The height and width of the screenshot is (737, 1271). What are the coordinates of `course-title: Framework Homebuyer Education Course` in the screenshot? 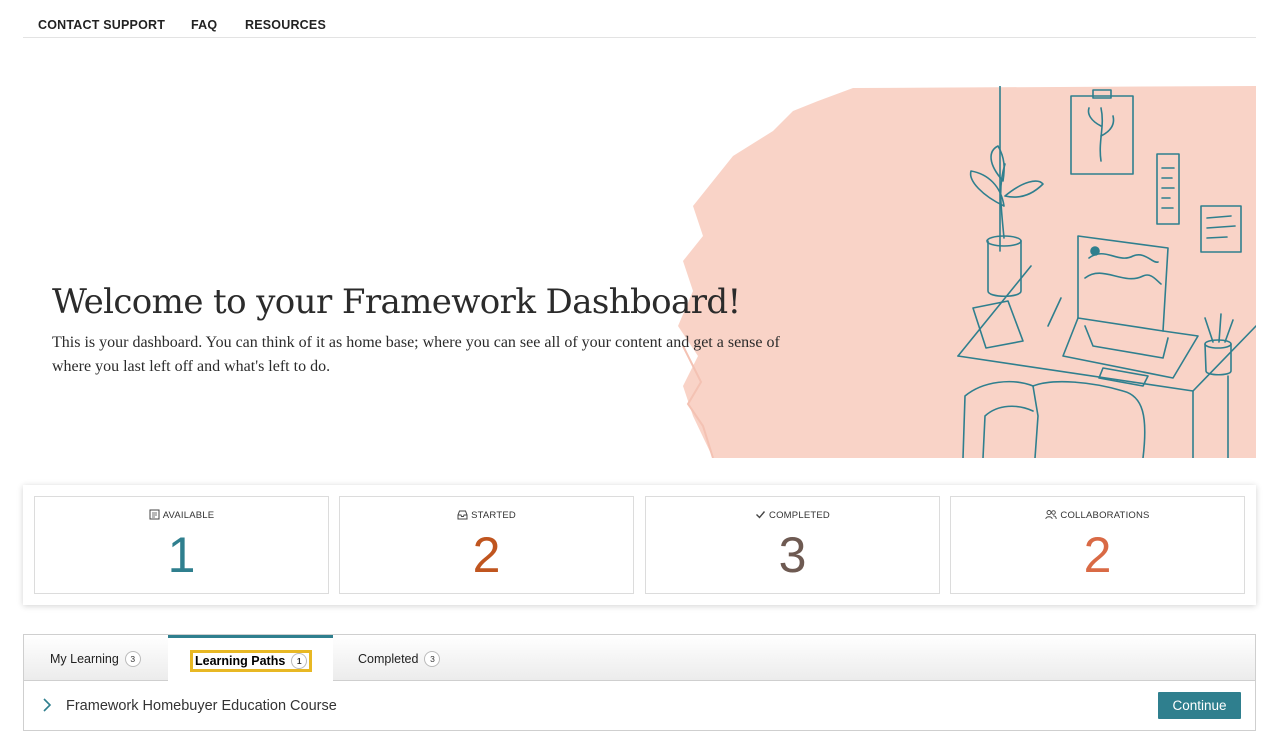 It's located at (201, 706).